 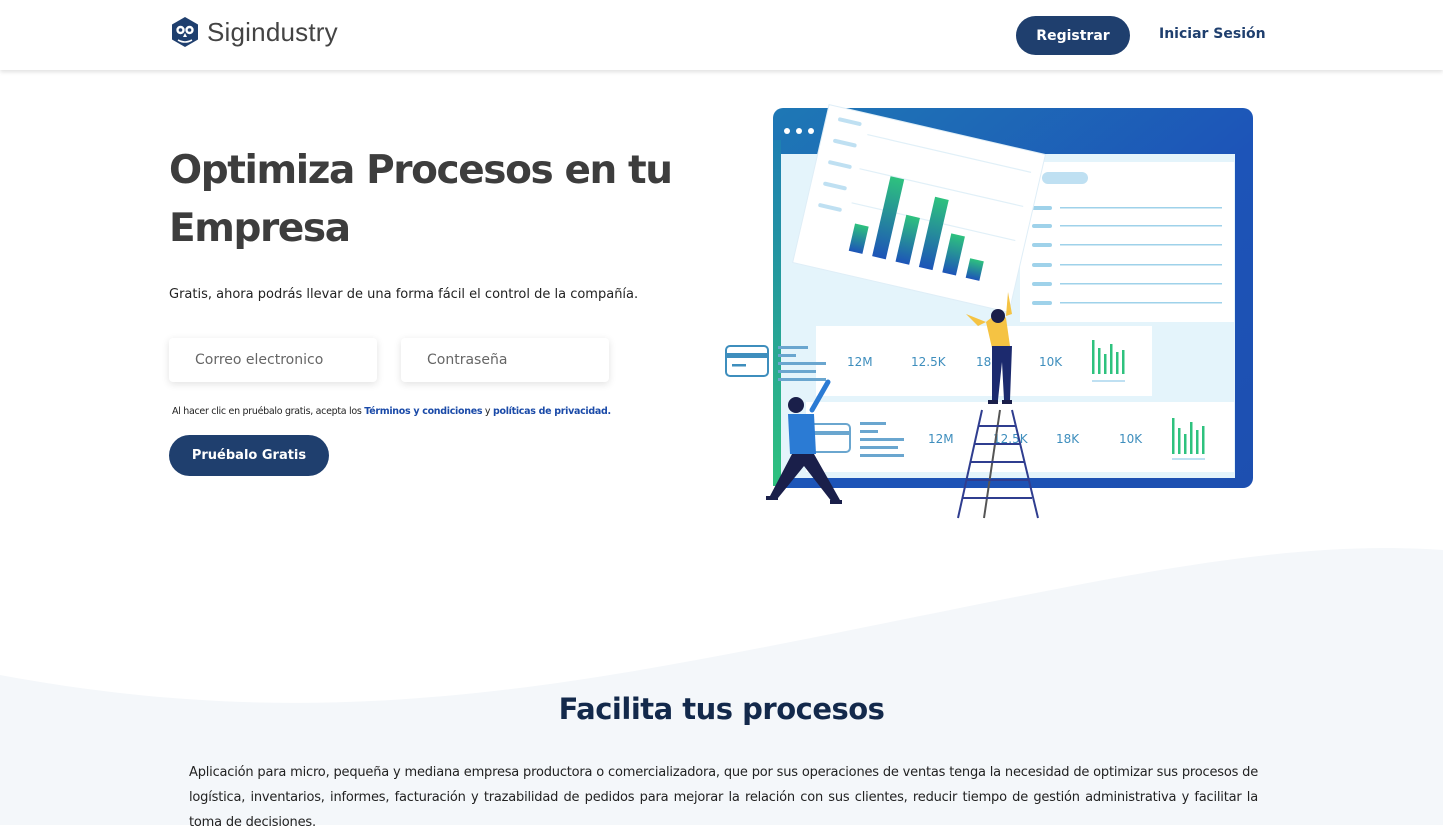 What do you see at coordinates (929, 362) in the screenshot?
I see `stat-value: 12.5K` at bounding box center [929, 362].